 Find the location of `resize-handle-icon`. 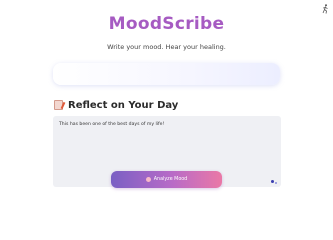

resize-handle-icon is located at coordinates (274, 182).